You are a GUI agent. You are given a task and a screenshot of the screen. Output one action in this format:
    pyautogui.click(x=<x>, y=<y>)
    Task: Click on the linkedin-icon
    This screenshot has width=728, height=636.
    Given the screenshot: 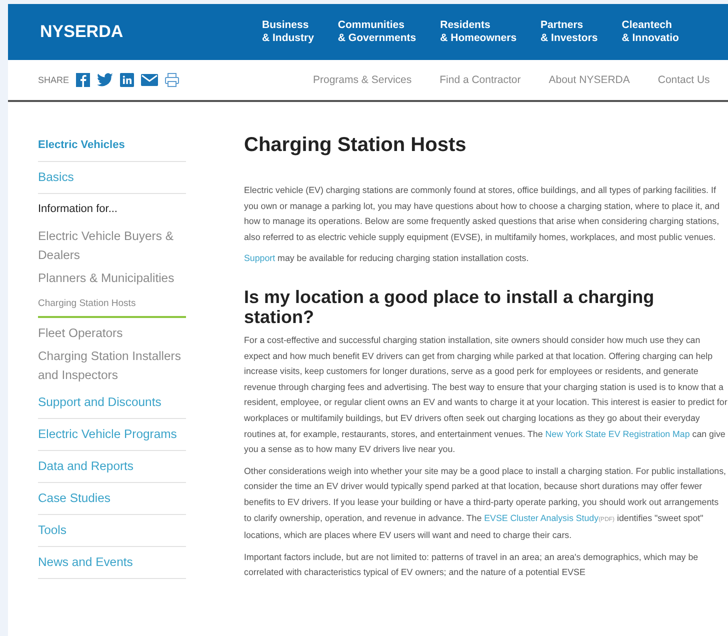 What is the action you would take?
    pyautogui.click(x=127, y=80)
    